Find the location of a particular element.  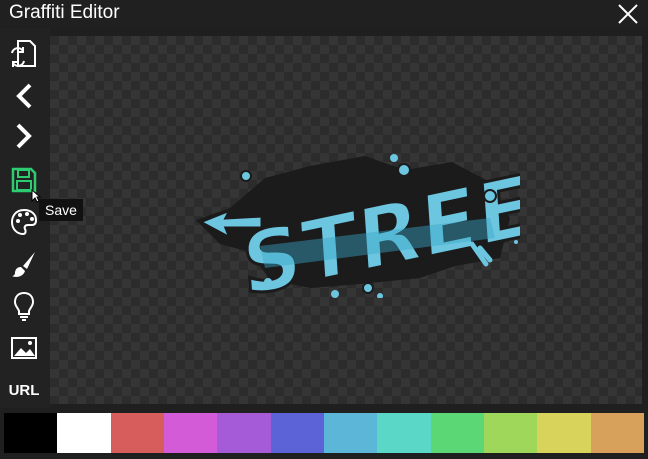

close-button is located at coordinates (628, 14).